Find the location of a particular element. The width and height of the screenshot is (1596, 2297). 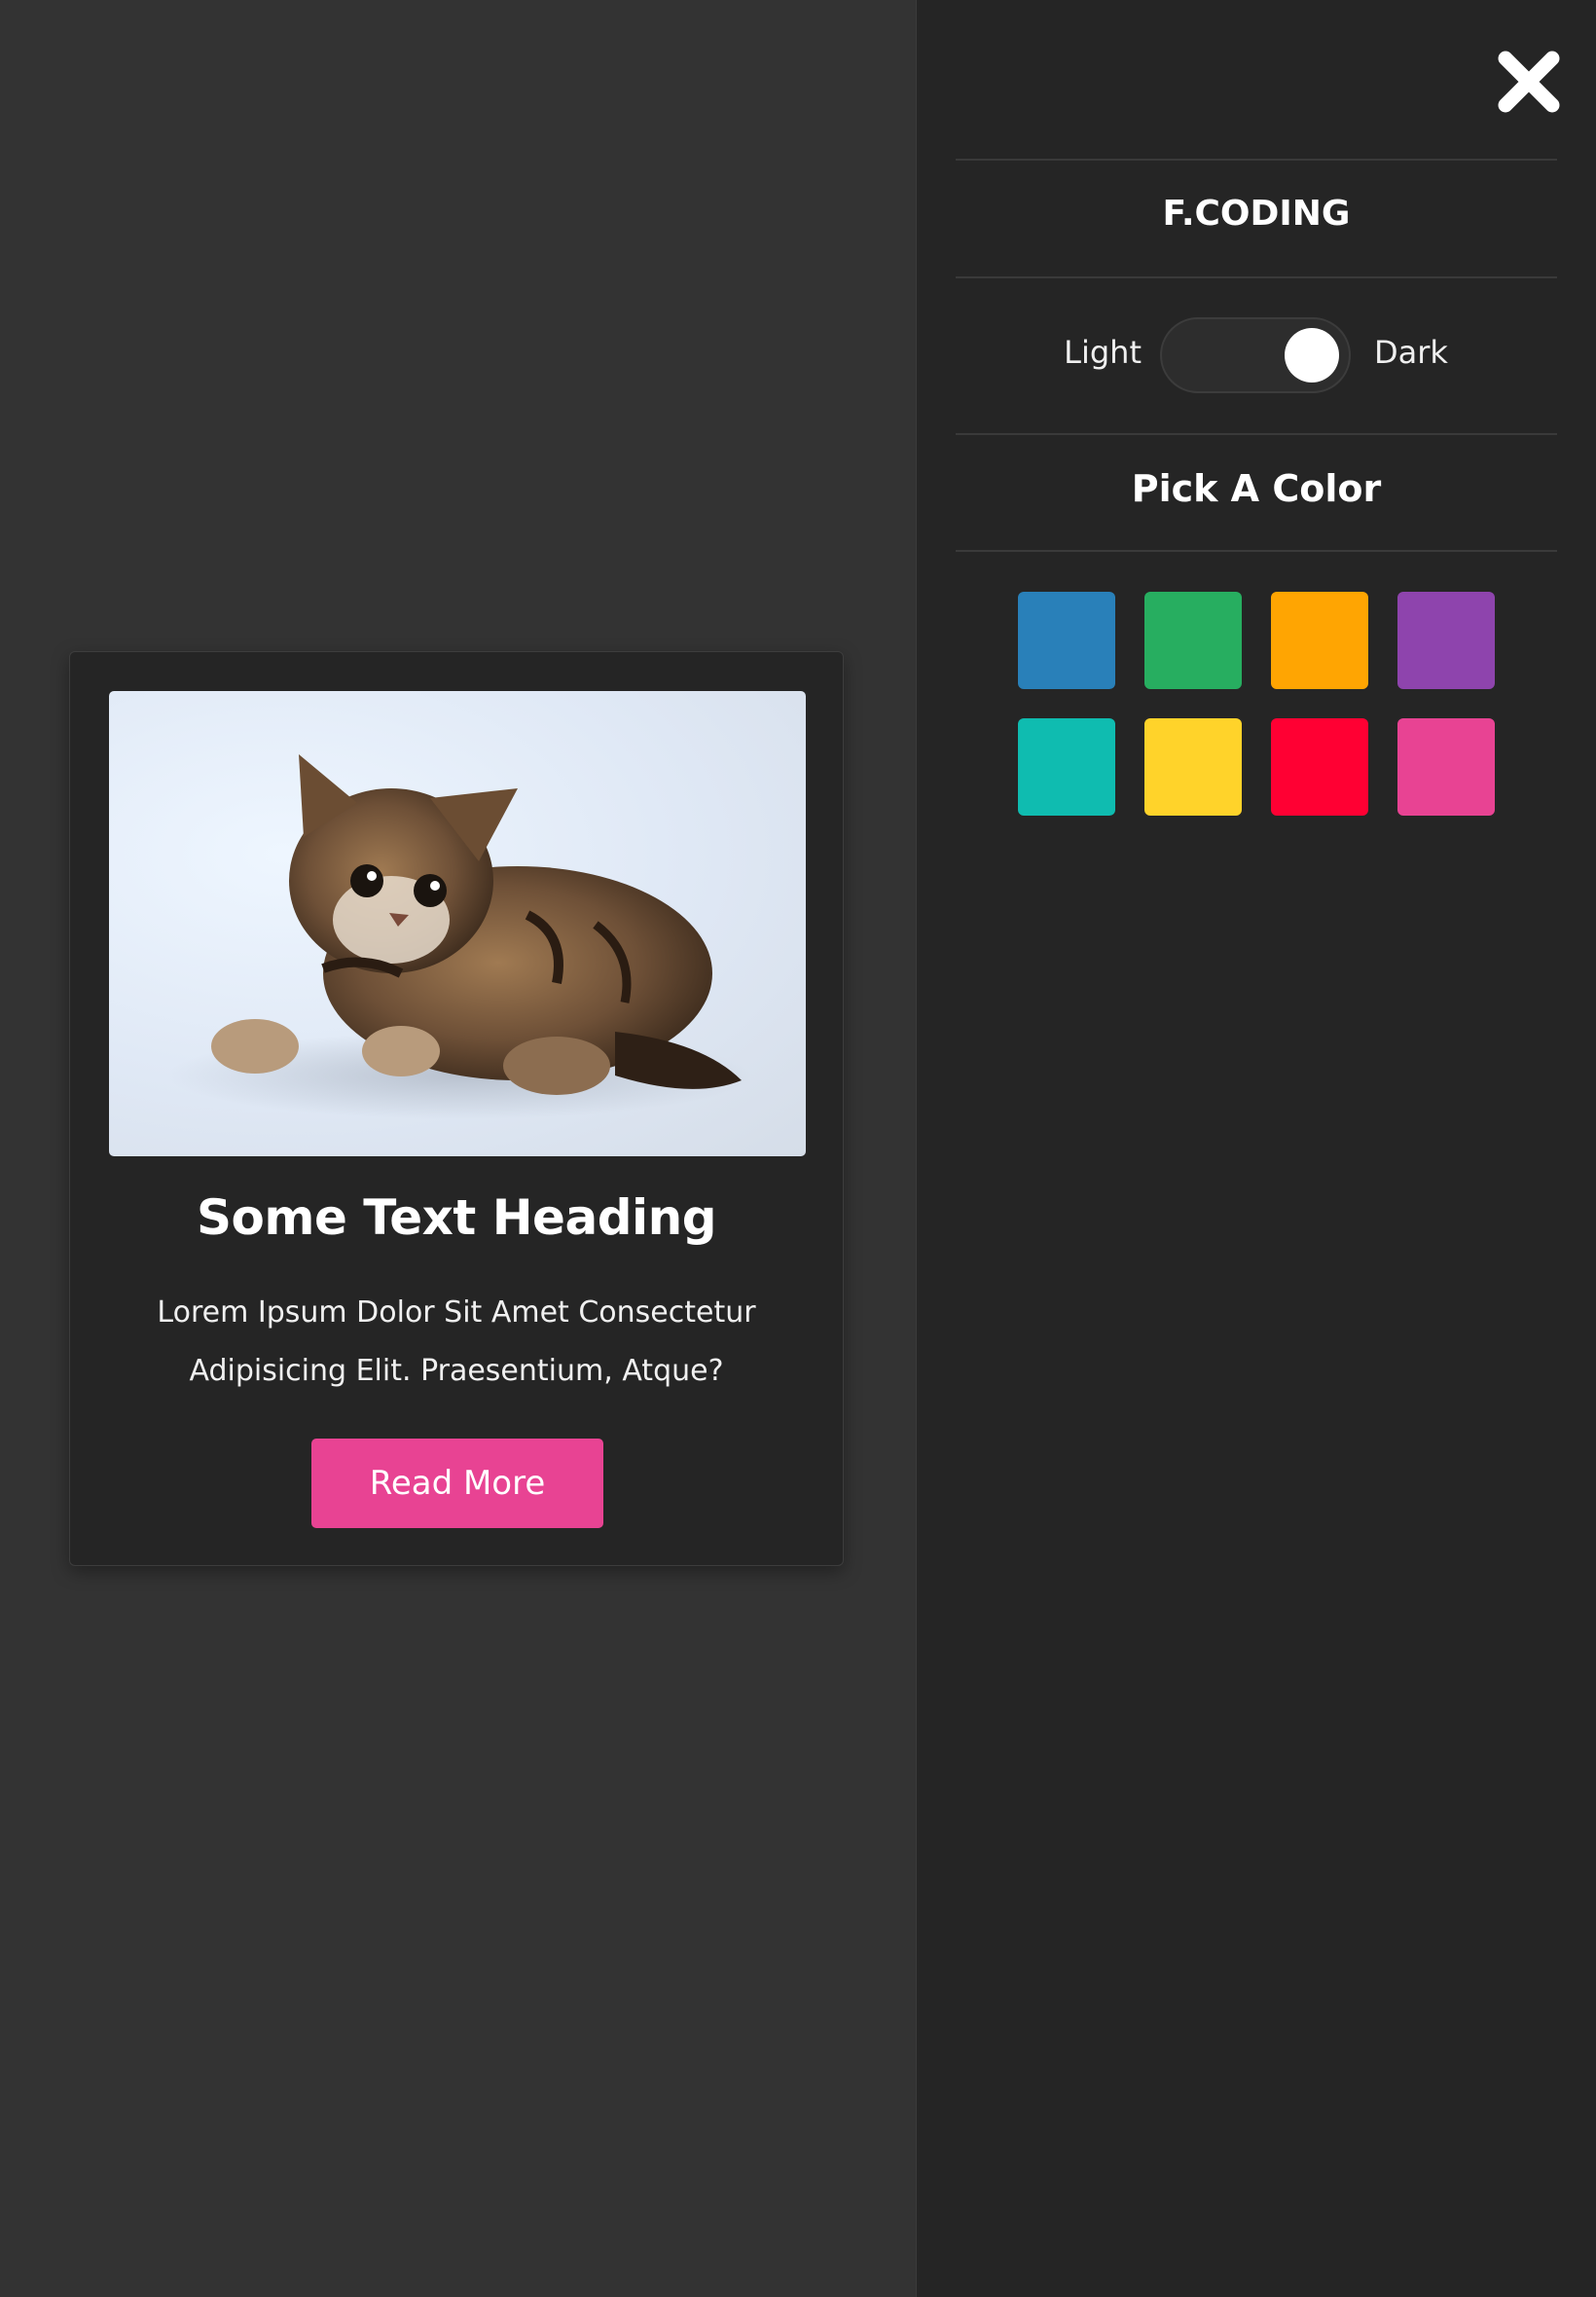

color-swatch-grid is located at coordinates (1256, 704).